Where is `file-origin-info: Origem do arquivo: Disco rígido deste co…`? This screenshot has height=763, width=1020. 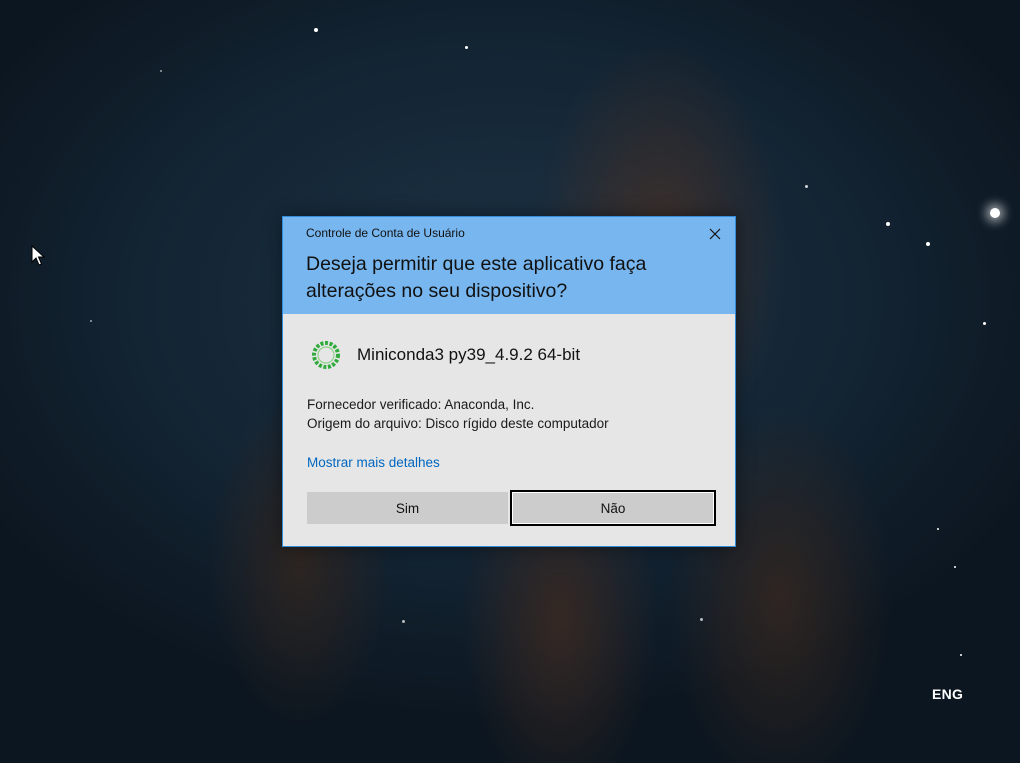
file-origin-info: Origem do arquivo: Disco rígido deste co… is located at coordinates (458, 423).